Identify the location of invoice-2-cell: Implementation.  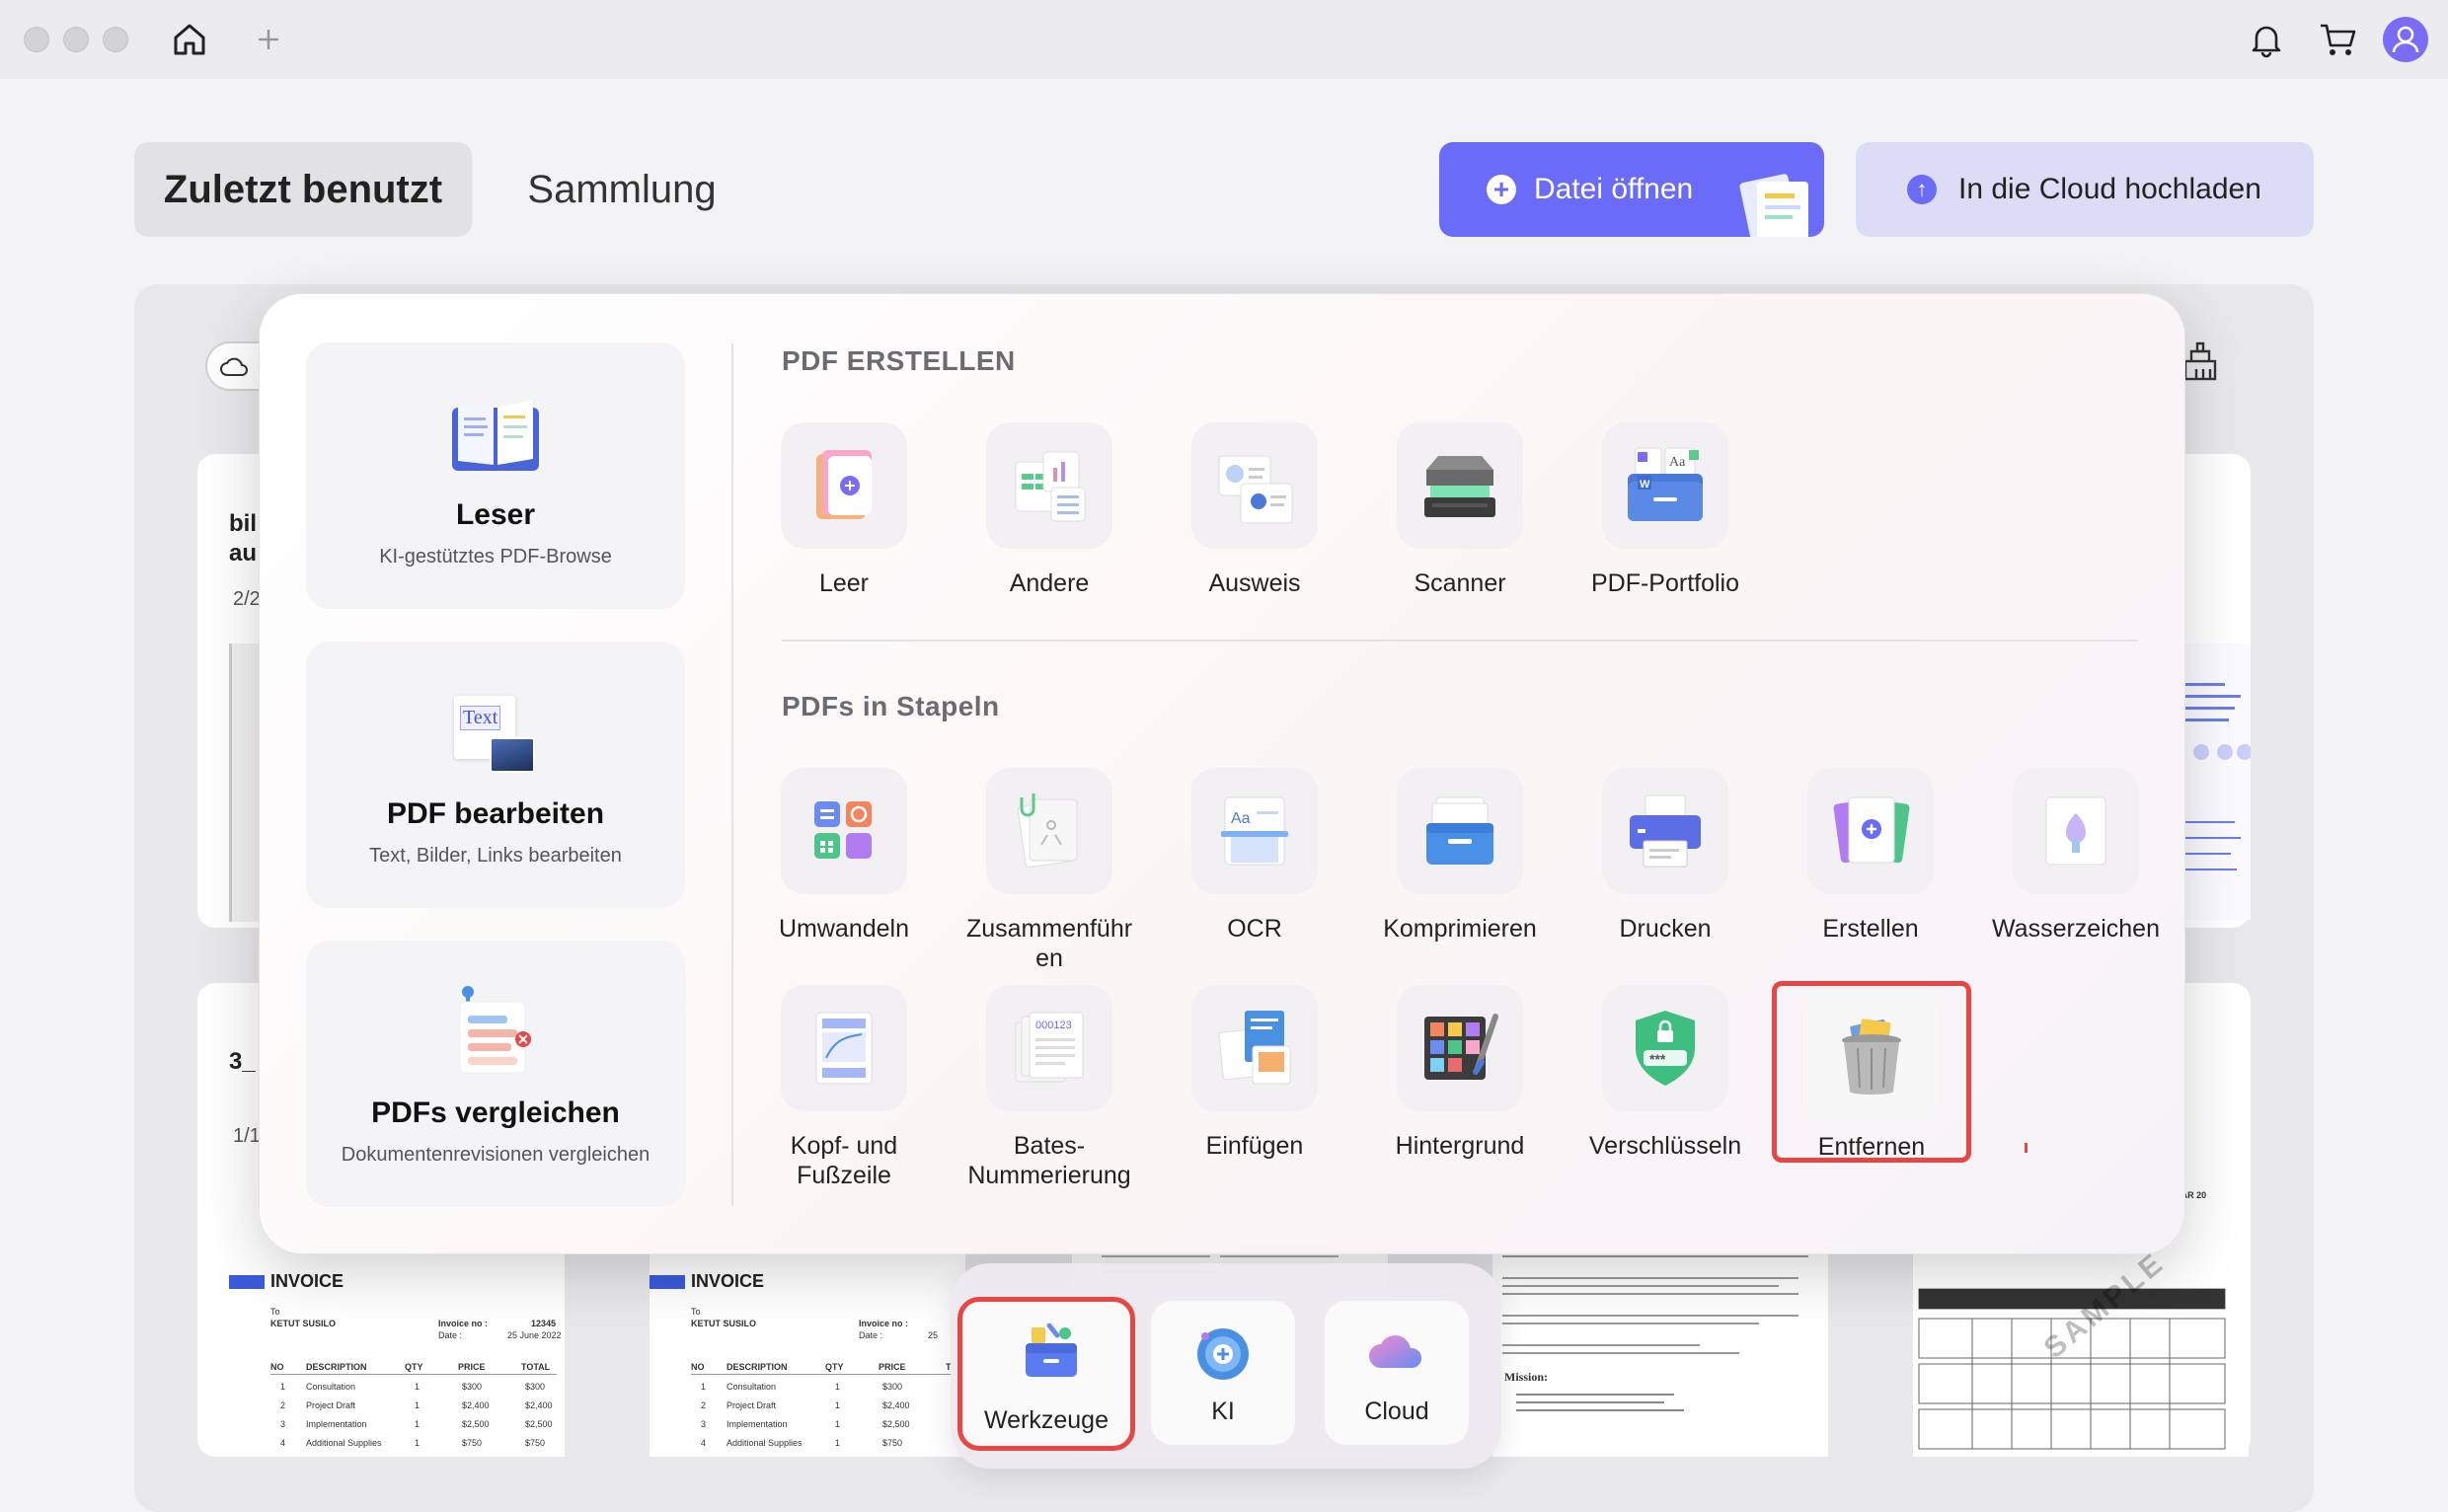
(757, 1424).